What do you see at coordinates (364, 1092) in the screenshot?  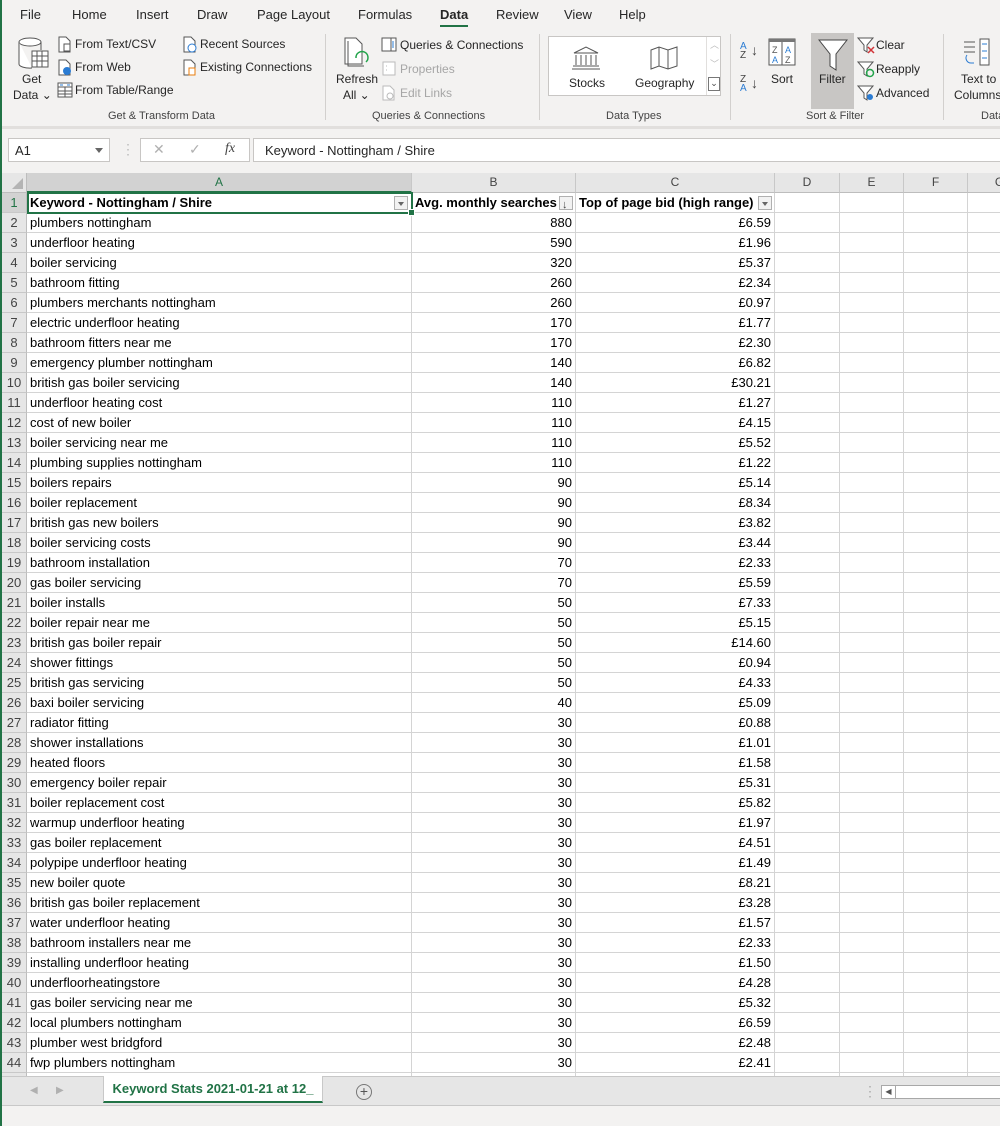 I see `add-sheet-icon: +` at bounding box center [364, 1092].